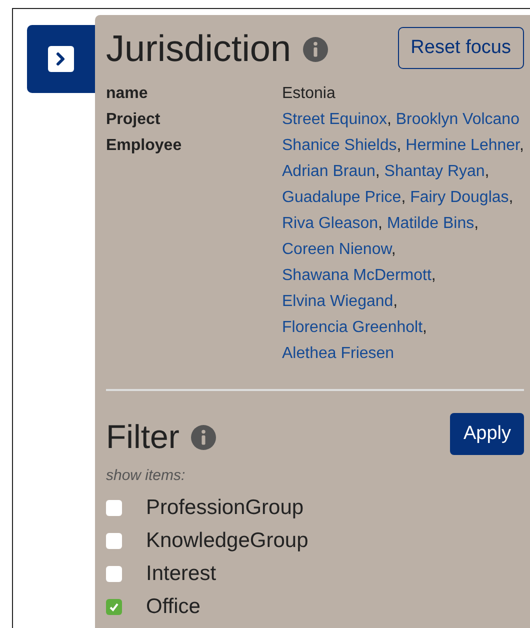 The width and height of the screenshot is (530, 628). Describe the element at coordinates (127, 94) in the screenshot. I see `property-label: name` at that location.